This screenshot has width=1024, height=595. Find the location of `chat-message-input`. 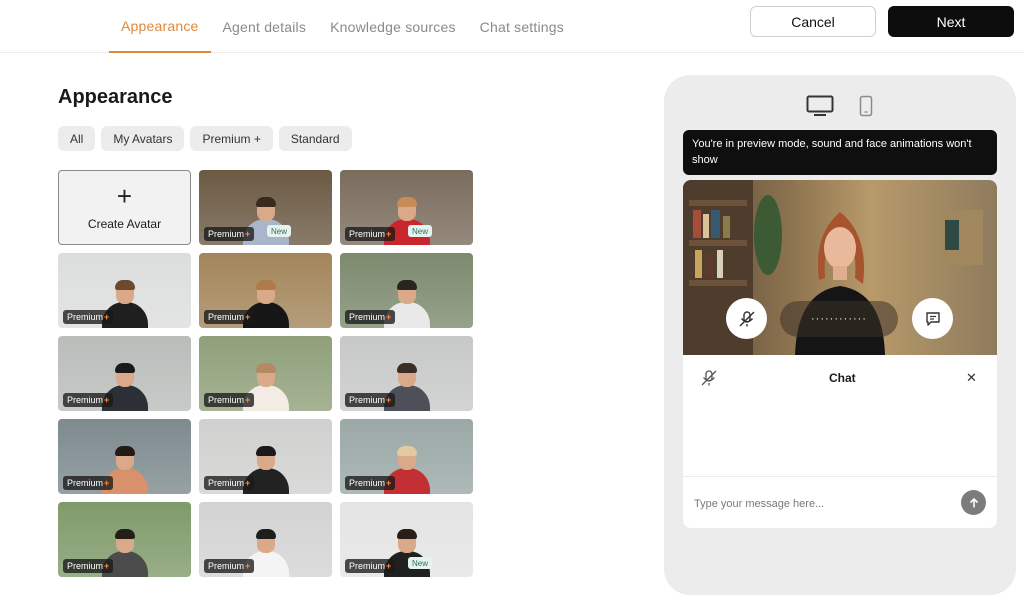

chat-message-input is located at coordinates (819, 504).